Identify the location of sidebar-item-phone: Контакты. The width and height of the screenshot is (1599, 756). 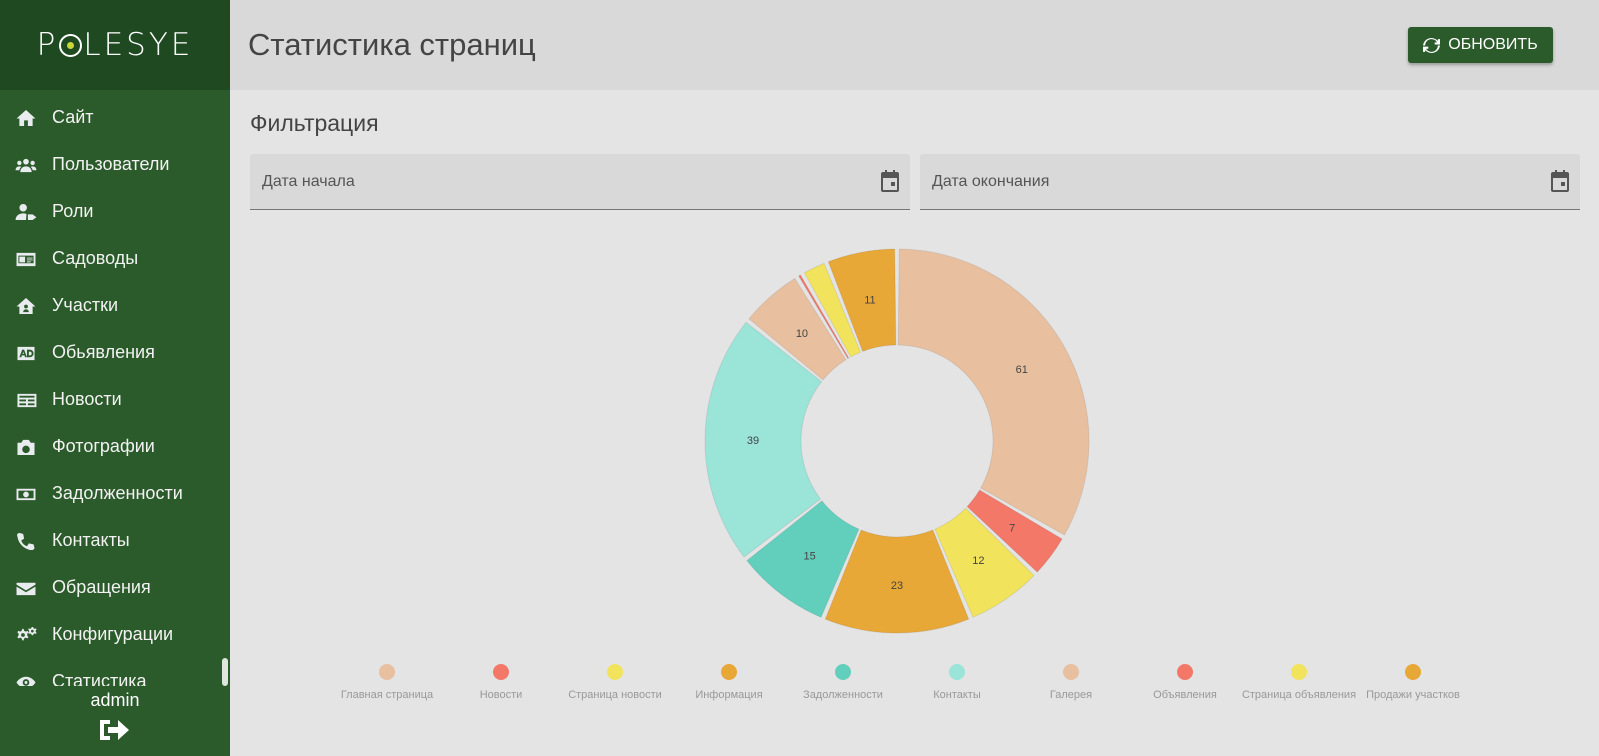
(115, 540).